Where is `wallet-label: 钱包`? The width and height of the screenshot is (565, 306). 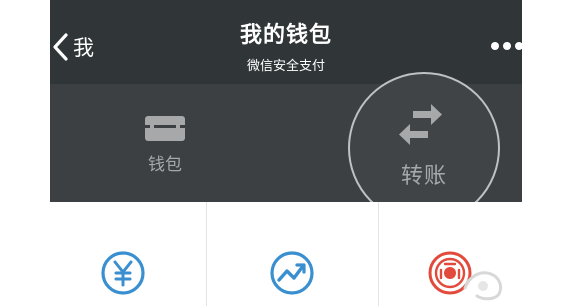
wallet-label: 钱包 is located at coordinates (165, 165).